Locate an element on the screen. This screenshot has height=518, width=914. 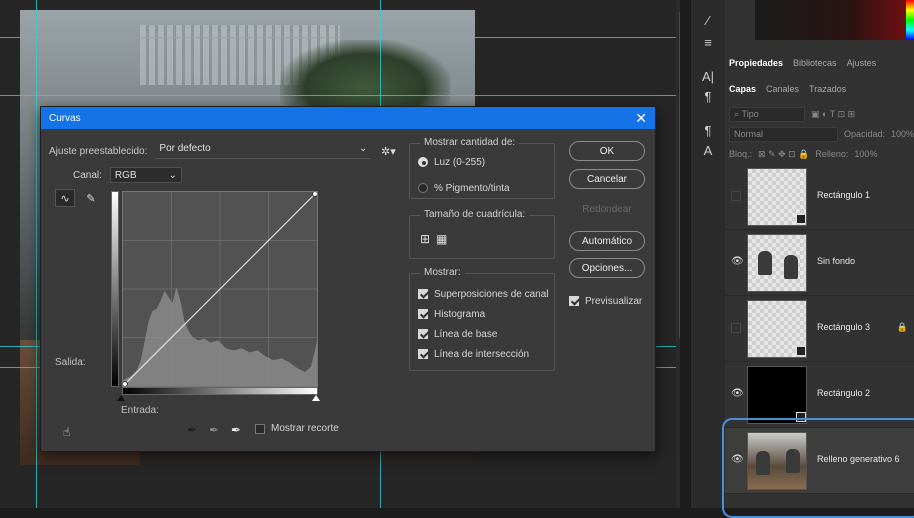
curve-point-black is located at coordinates (125, 383).